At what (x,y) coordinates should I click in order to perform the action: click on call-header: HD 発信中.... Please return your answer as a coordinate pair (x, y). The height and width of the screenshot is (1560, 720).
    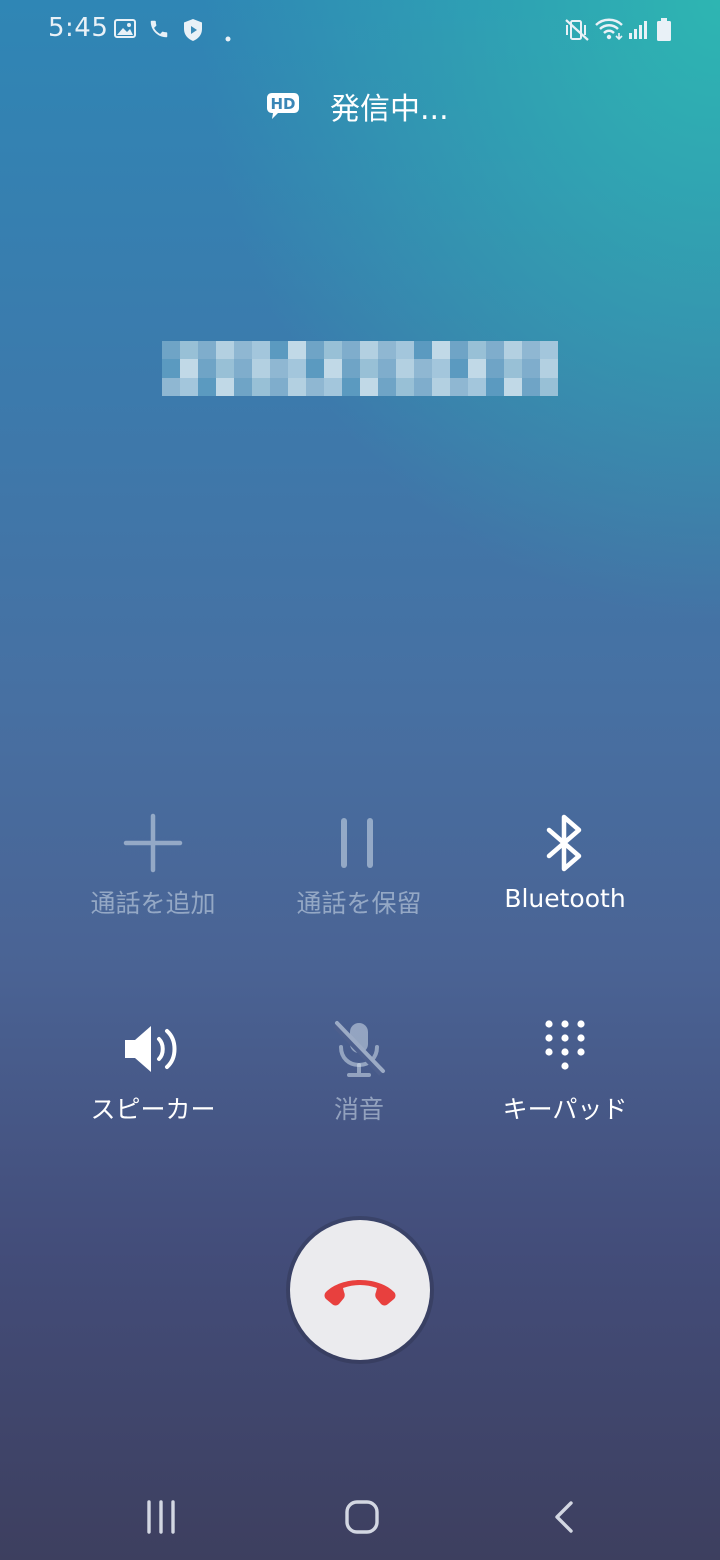
    Looking at the image, I should click on (360, 105).